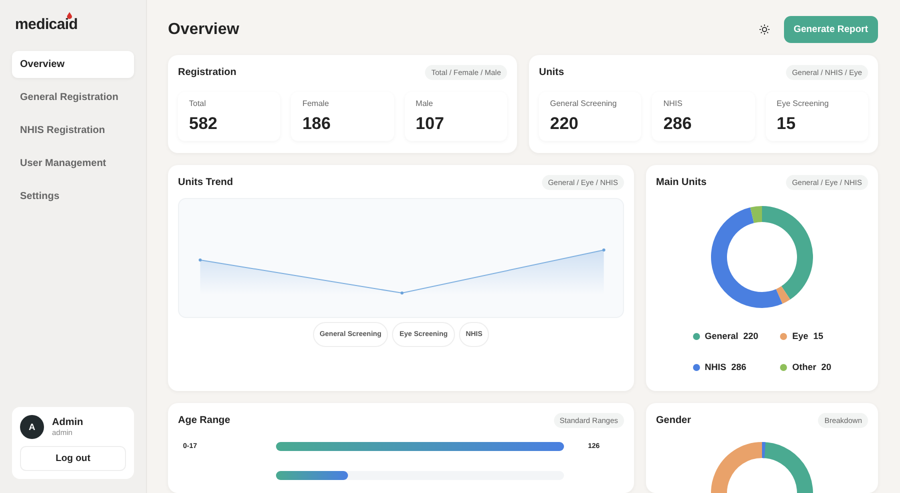 The image size is (900, 493). What do you see at coordinates (803, 103) in the screenshot?
I see `stat-label: Eye Screening` at bounding box center [803, 103].